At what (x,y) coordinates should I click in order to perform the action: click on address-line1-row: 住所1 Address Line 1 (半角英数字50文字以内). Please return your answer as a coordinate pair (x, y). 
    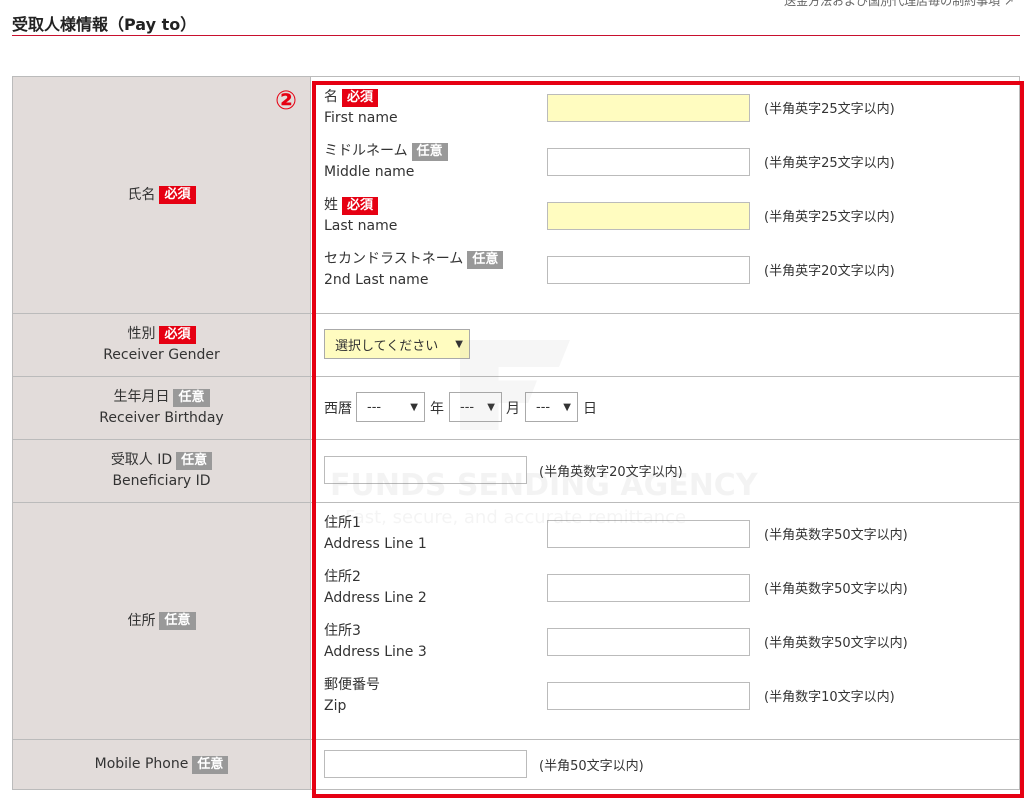
    Looking at the image, I should click on (671, 533).